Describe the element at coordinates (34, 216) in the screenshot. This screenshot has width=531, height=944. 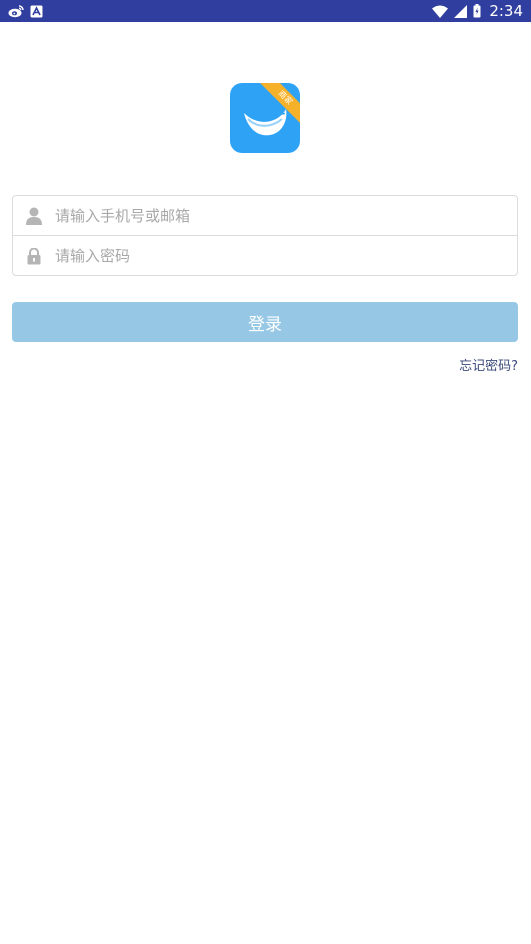
I see `user-icon` at that location.